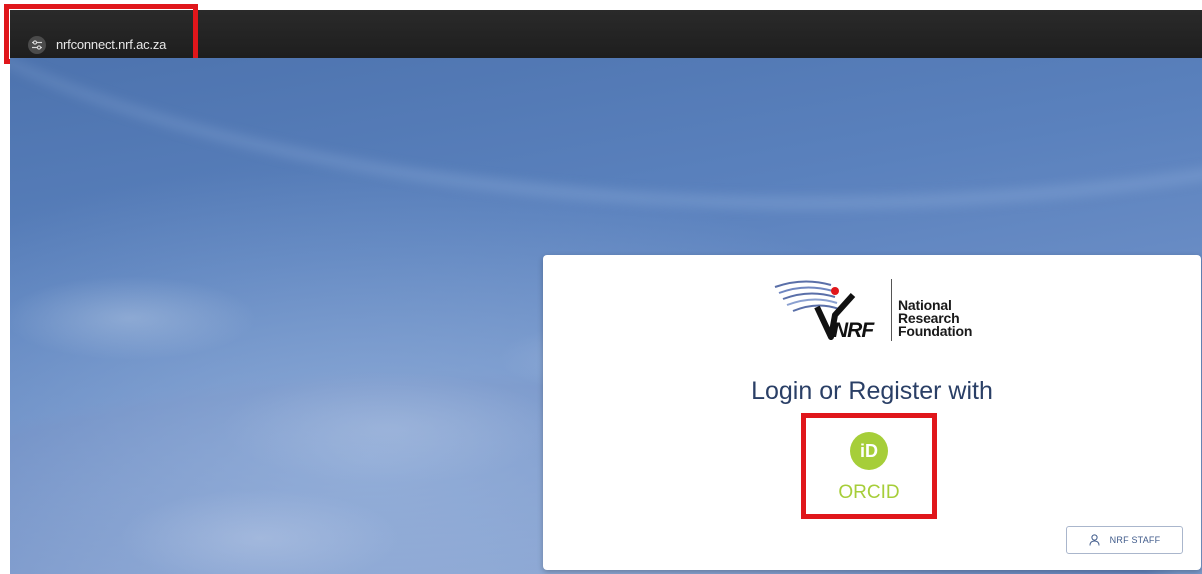 The image size is (1202, 574). I want to click on nrf-staff-label: NRF STAFF, so click(1135, 540).